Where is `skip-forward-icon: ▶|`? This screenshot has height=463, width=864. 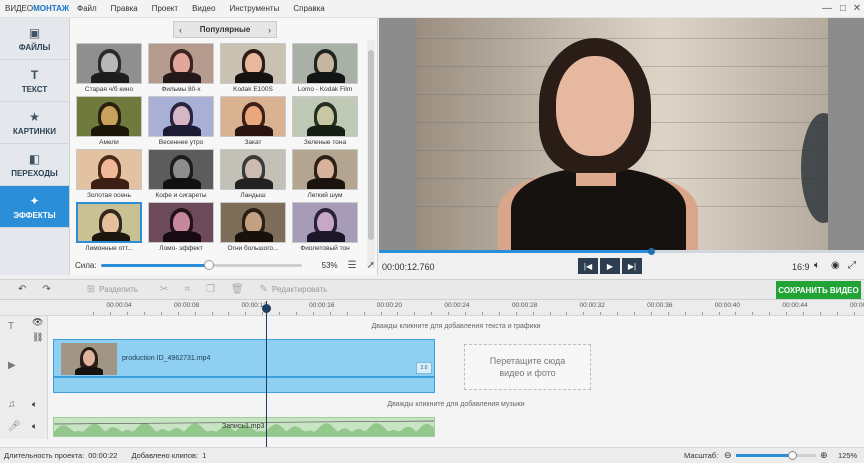 skip-forward-icon: ▶| is located at coordinates (632, 266).